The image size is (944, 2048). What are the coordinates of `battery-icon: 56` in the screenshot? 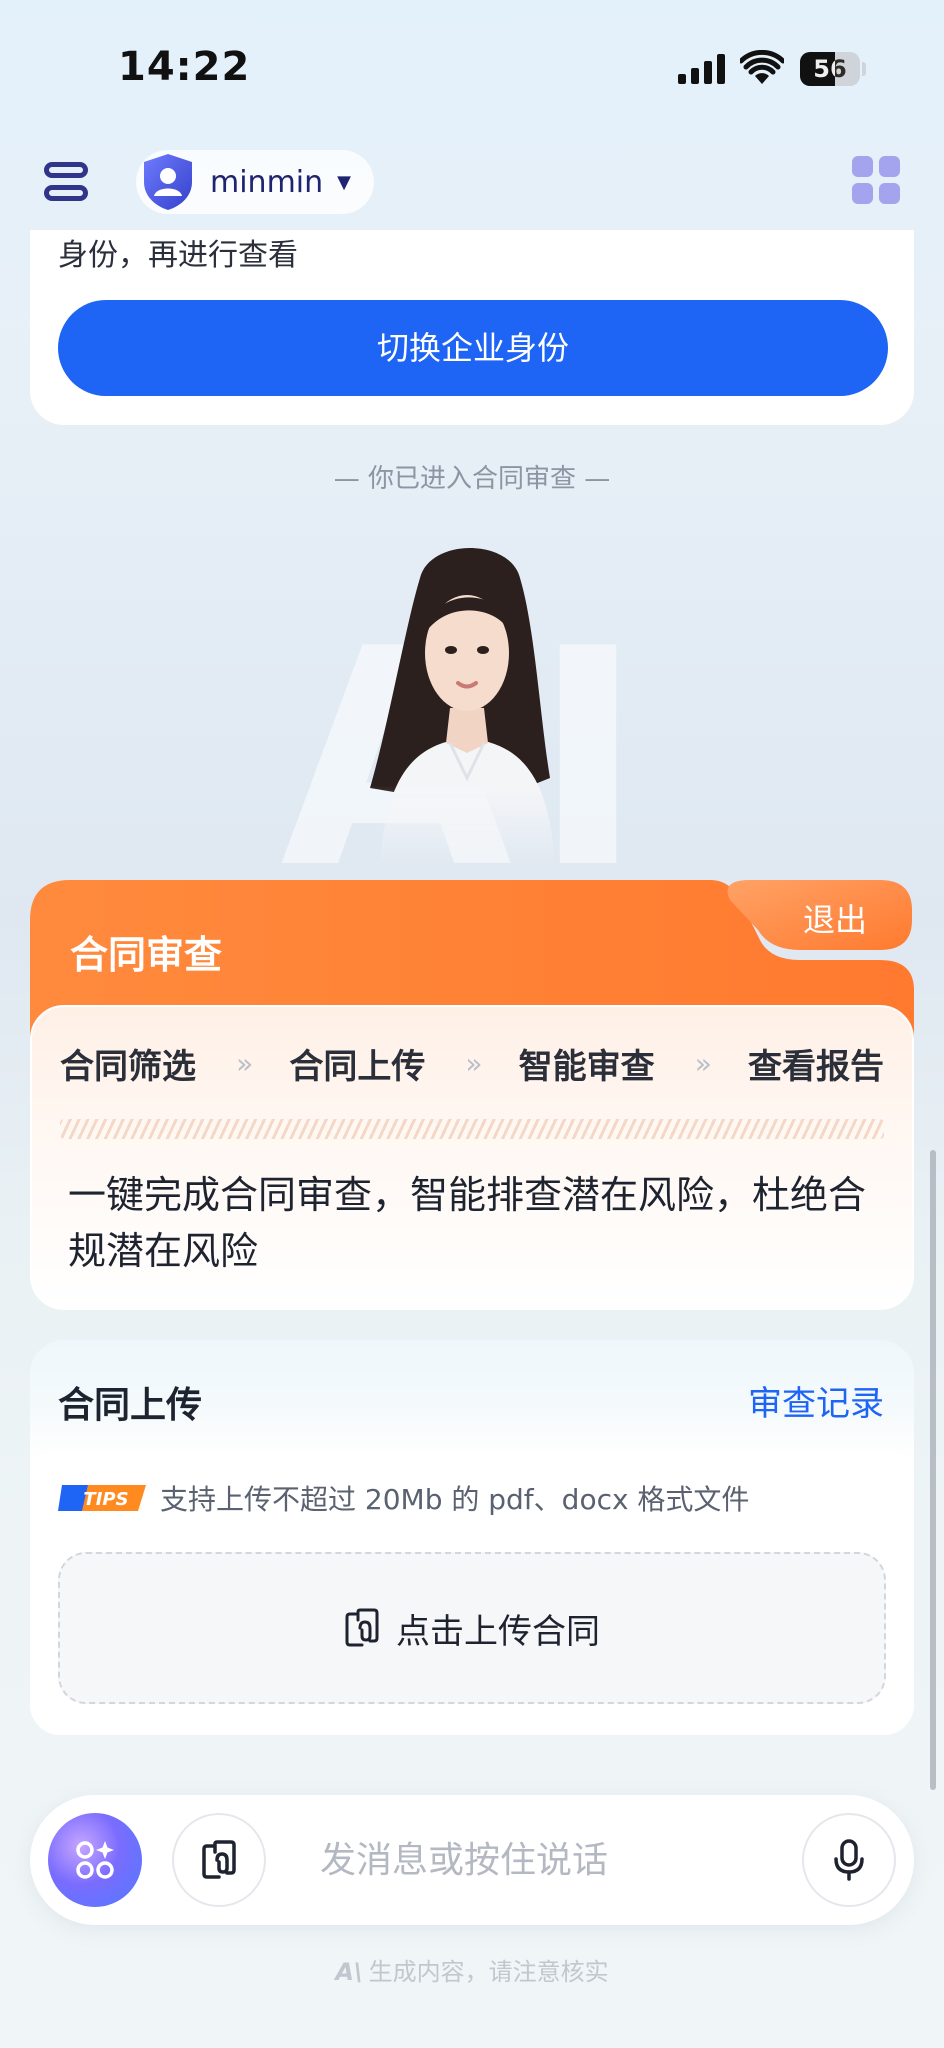 It's located at (830, 69).